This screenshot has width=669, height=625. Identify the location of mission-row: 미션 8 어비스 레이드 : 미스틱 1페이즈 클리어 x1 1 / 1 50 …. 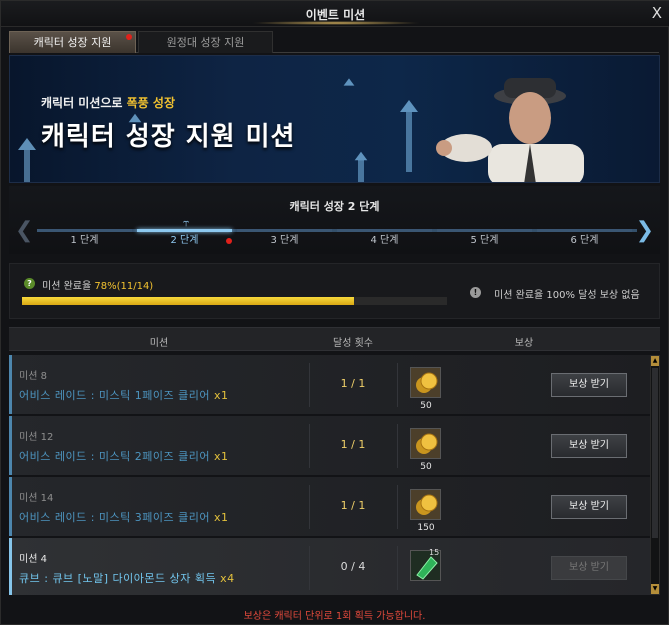
(330, 384).